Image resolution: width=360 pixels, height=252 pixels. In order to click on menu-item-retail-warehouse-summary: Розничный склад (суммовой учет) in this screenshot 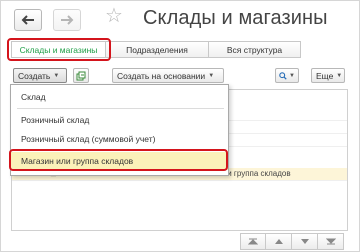, I will do `click(119, 139)`.